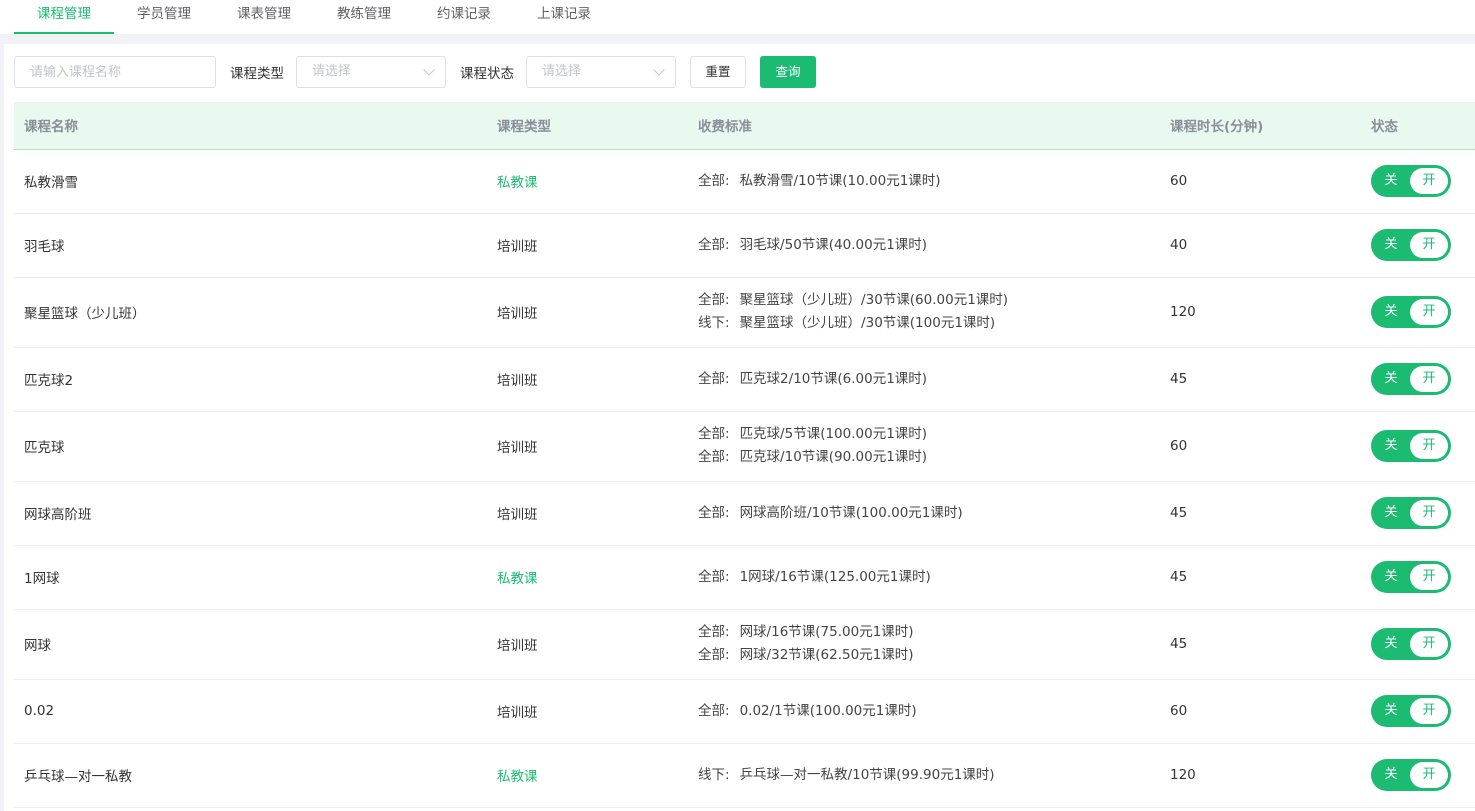  I want to click on tab-class-records: 上课记录, so click(564, 17).